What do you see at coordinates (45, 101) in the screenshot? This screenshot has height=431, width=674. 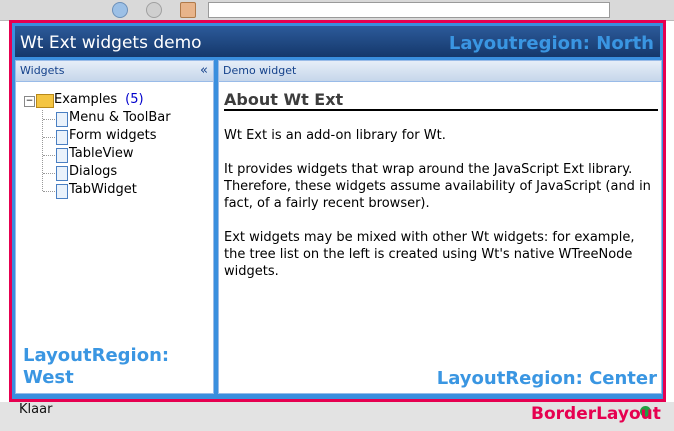 I see `folder-open-icon` at bounding box center [45, 101].